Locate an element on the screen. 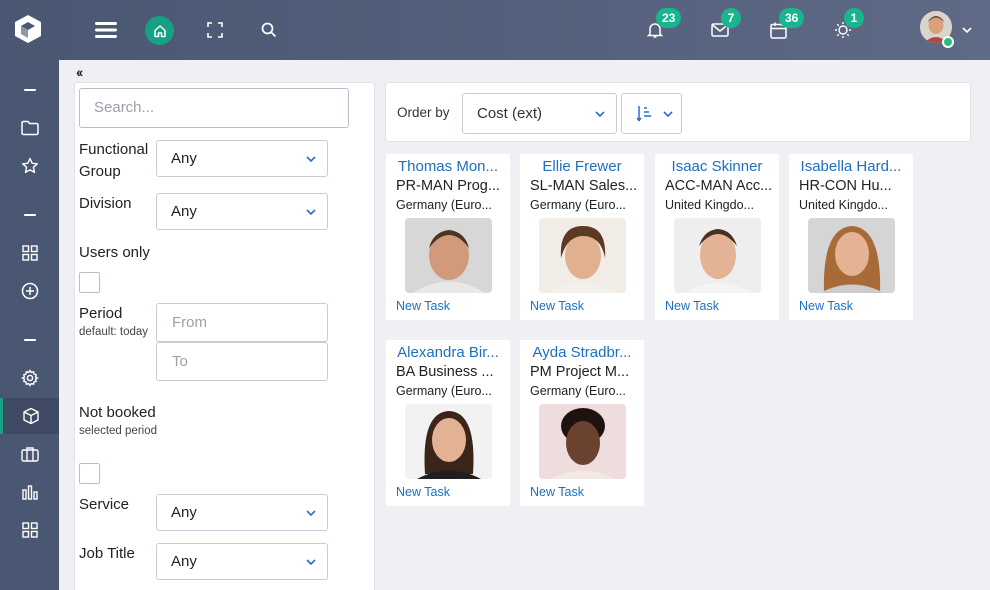 Image resolution: width=990 pixels, height=590 pixels. add-circle-icon is located at coordinates (29, 291).